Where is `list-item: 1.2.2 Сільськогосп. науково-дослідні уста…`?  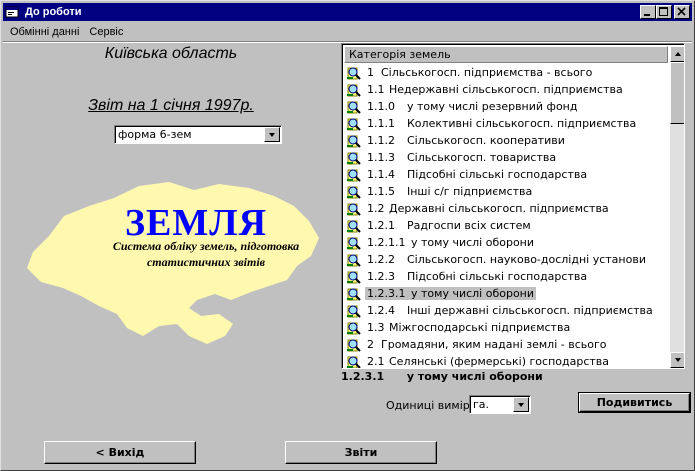
list-item: 1.2.2 Сільськогосп. науково-дослідні уста… is located at coordinates (506, 259).